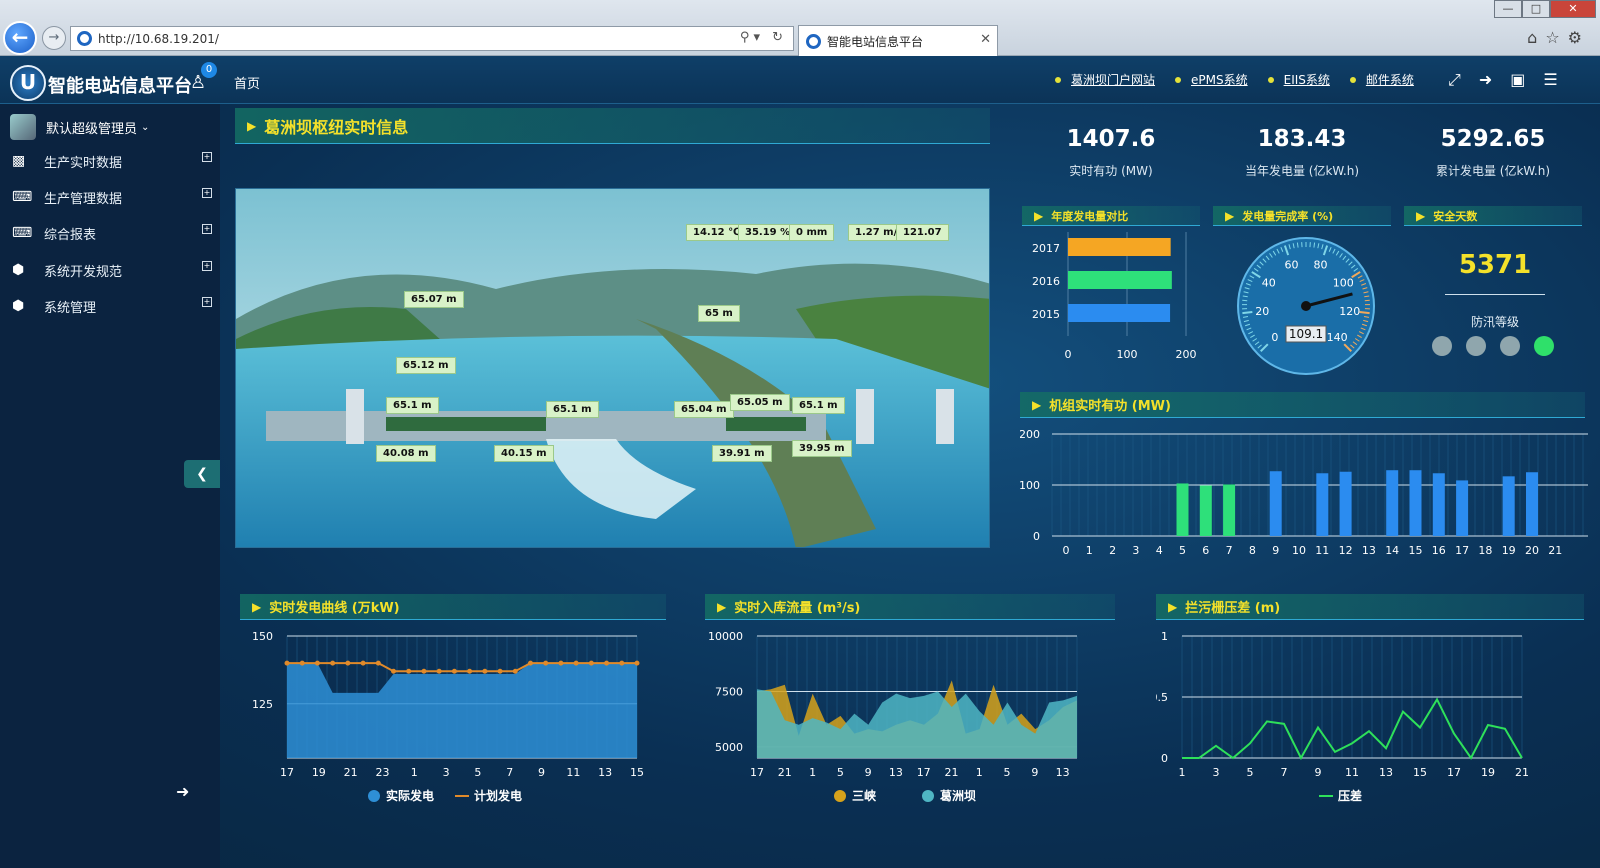 The height and width of the screenshot is (868, 1600). I want to click on sidebar-collapse-button: ❮, so click(202, 474).